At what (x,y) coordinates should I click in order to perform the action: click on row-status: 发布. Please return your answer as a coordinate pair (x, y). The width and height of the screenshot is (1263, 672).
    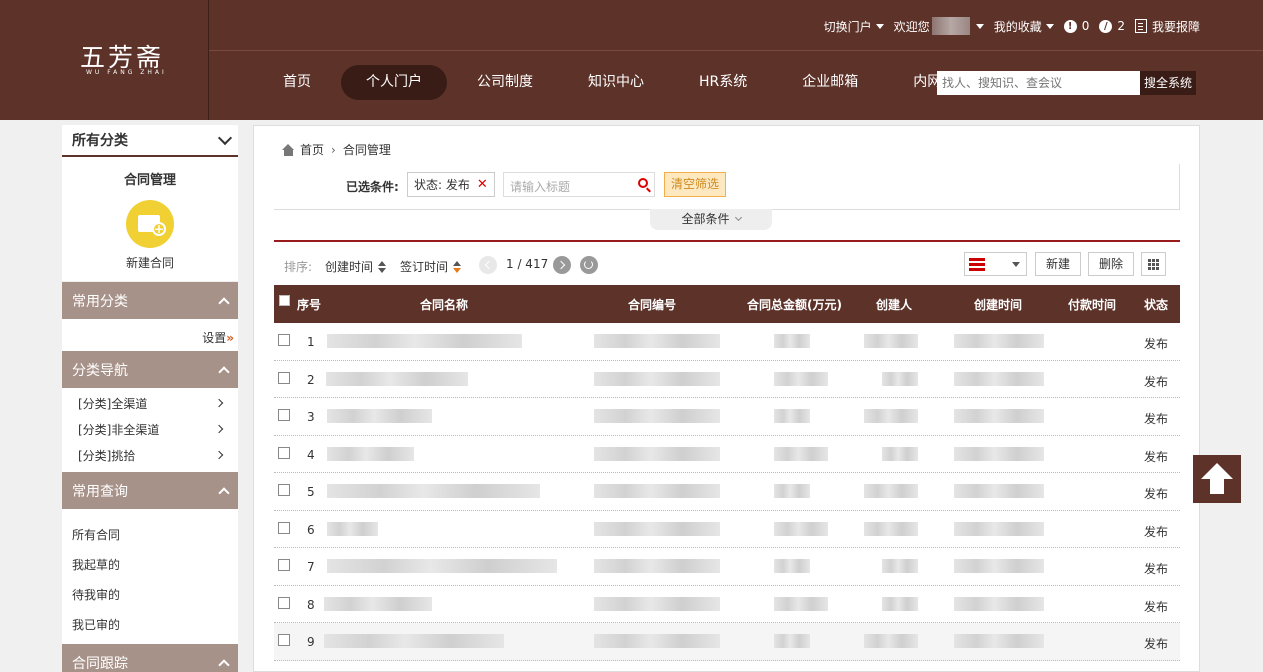
    Looking at the image, I should click on (1156, 606).